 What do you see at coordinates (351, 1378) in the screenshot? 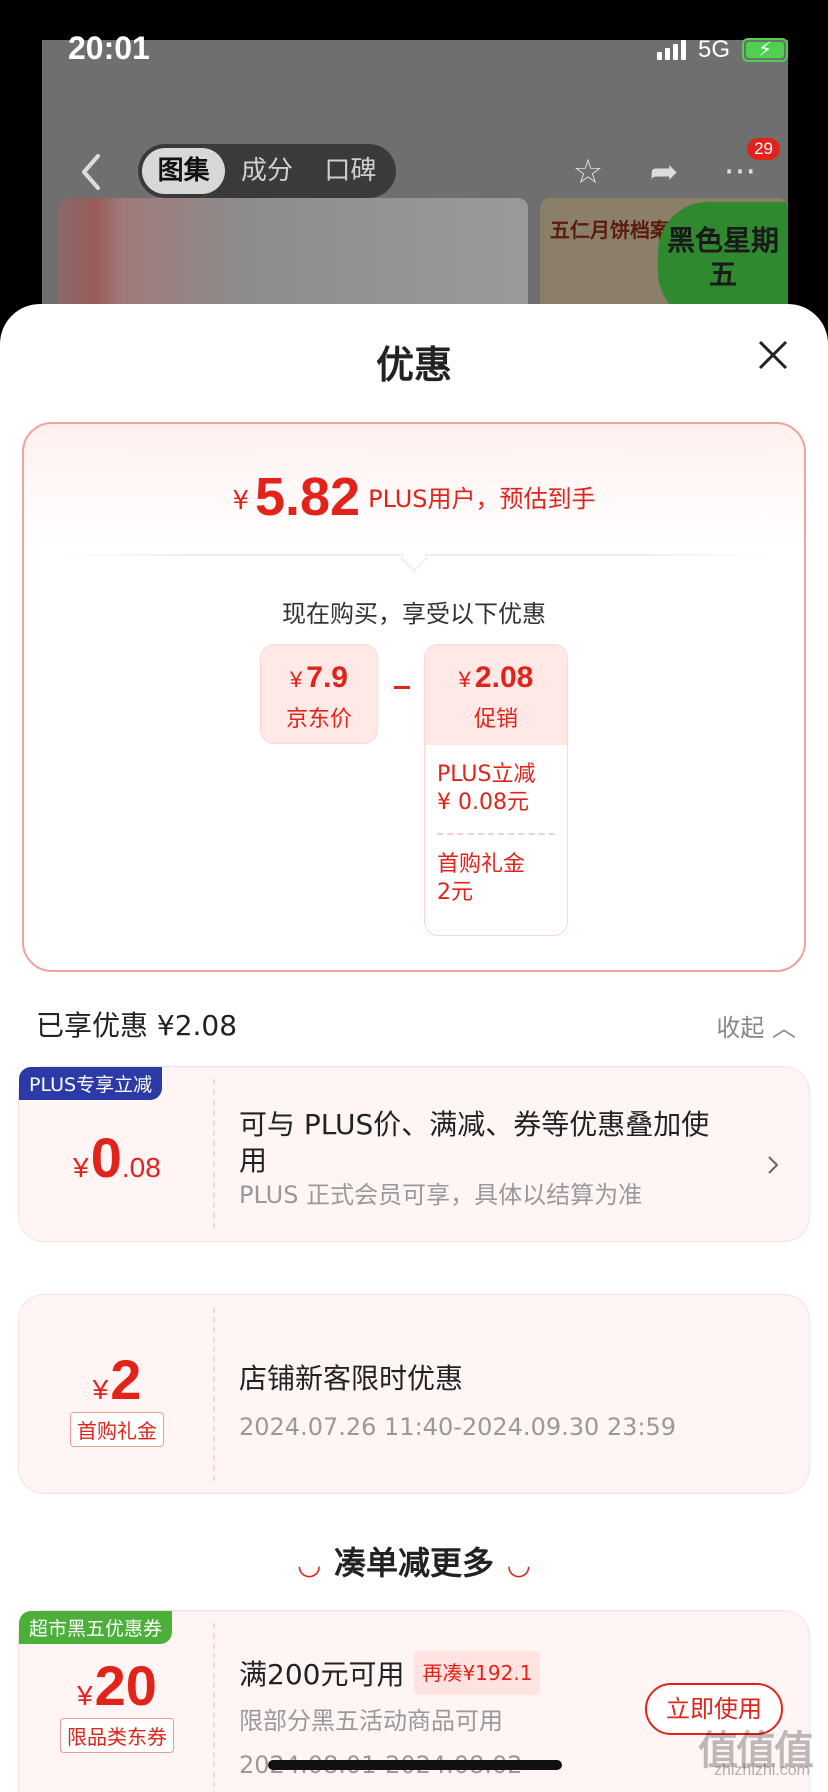
I see `coupon-title: 店铺新客限时优惠` at bounding box center [351, 1378].